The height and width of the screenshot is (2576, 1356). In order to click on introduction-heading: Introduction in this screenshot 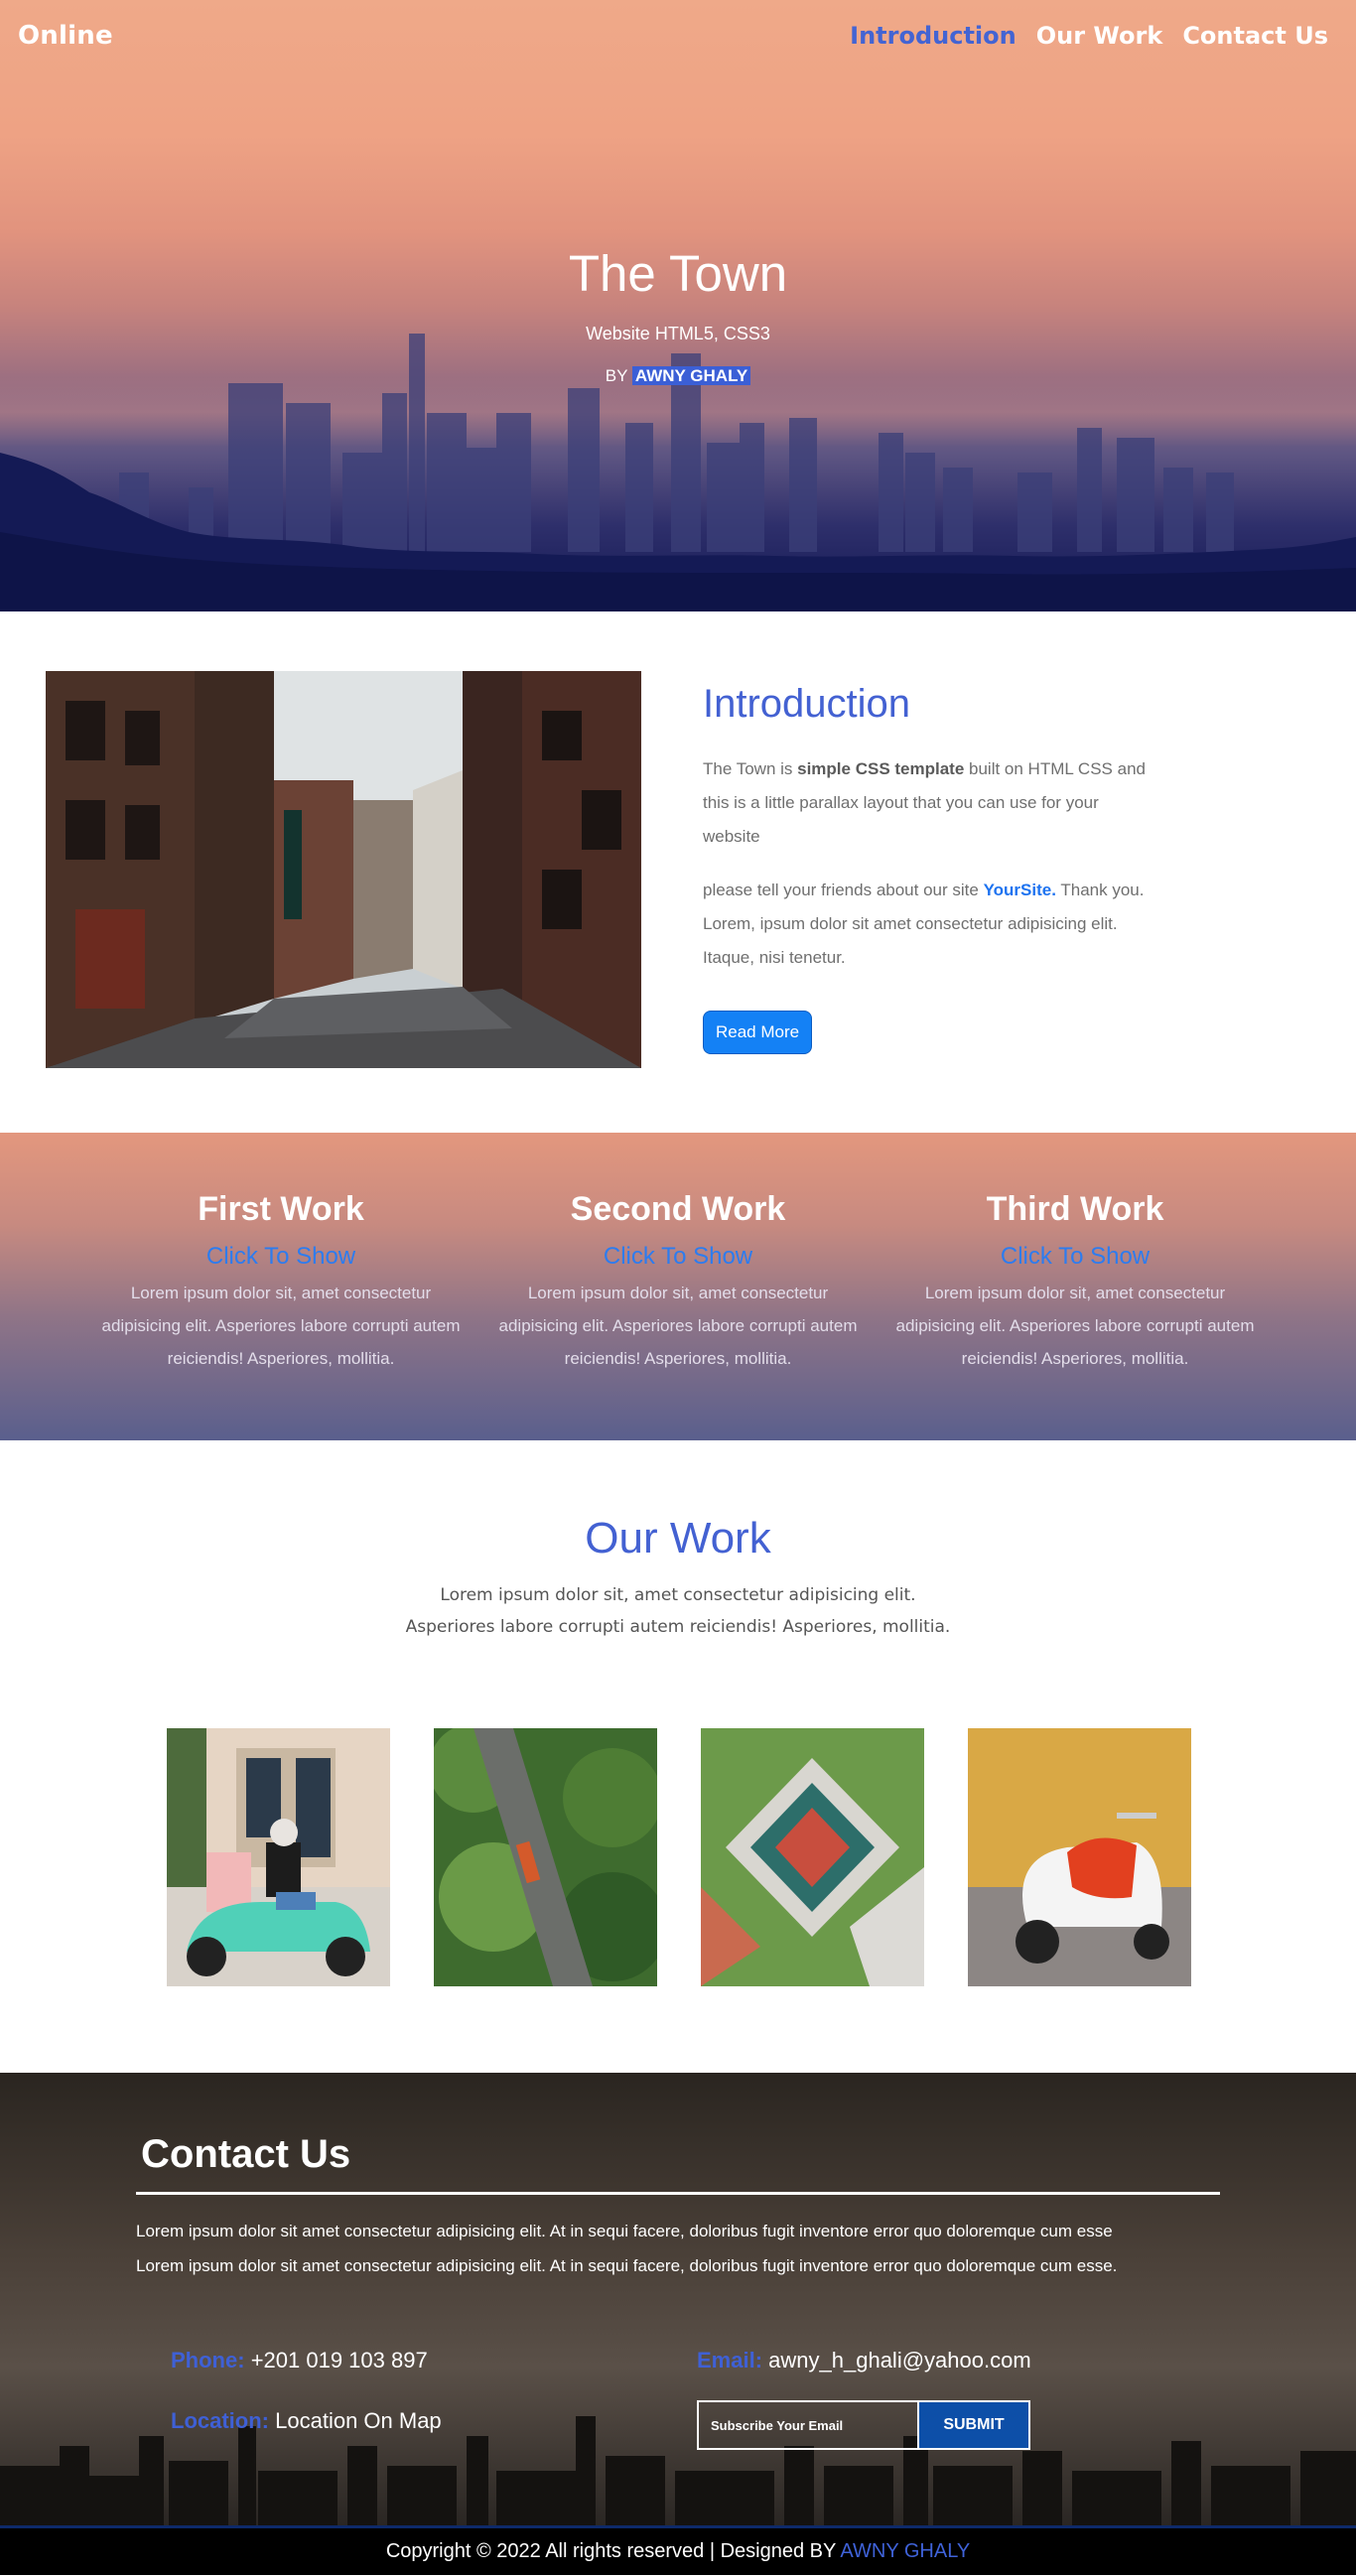, I will do `click(807, 704)`.